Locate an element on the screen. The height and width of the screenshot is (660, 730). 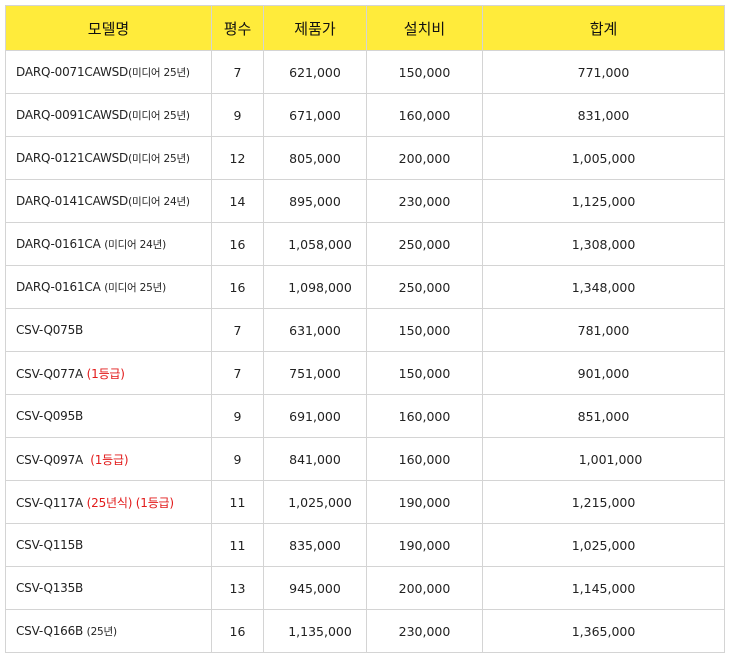
model-note: (25년) is located at coordinates (101, 631).